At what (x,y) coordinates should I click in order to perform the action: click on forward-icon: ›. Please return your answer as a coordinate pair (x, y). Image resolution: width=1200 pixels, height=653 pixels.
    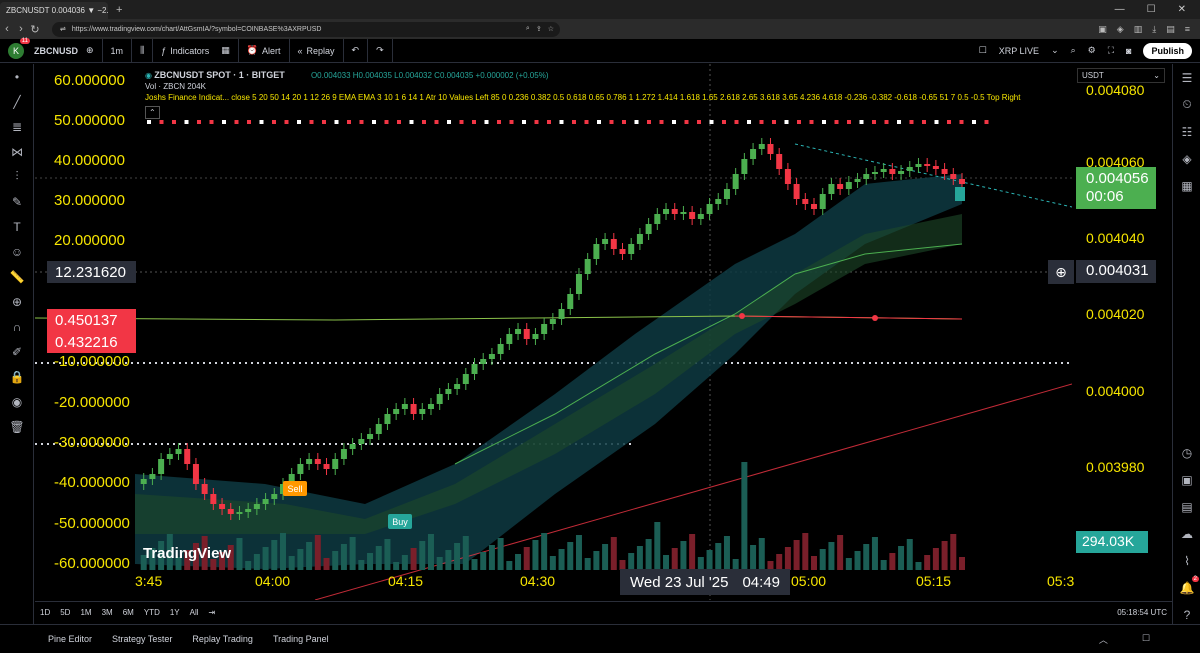
    Looking at the image, I should click on (21, 29).